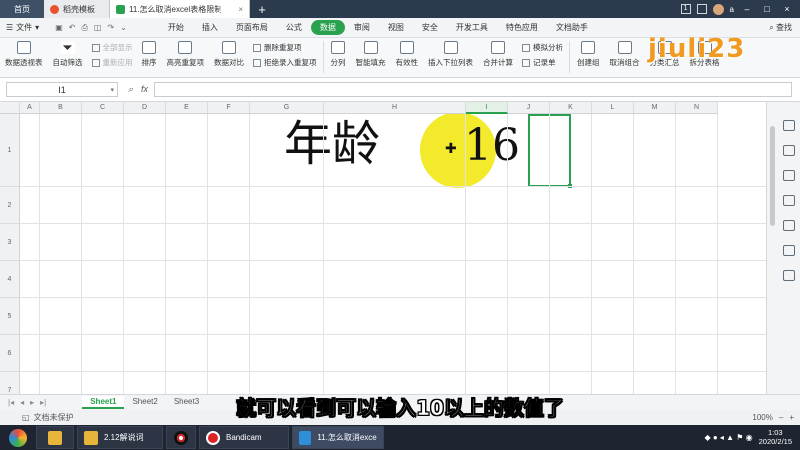 The height and width of the screenshot is (450, 800). Describe the element at coordinates (789, 275) in the screenshot. I see `help-icon` at that location.